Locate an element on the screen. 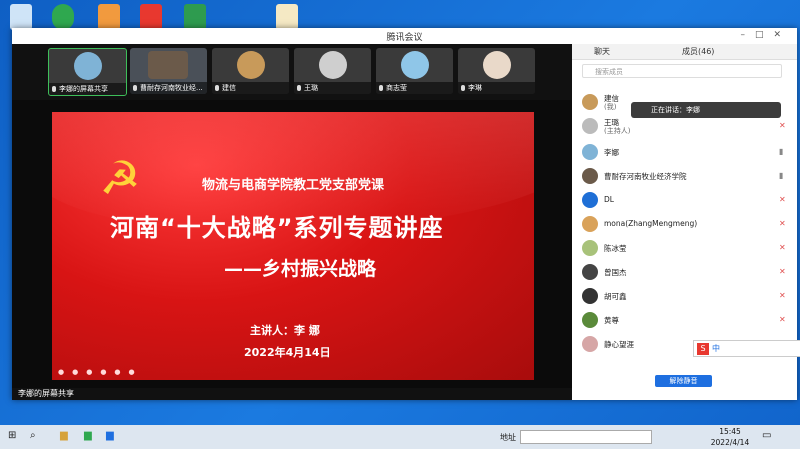  file-explorer-icon: ▆ is located at coordinates (64, 435).